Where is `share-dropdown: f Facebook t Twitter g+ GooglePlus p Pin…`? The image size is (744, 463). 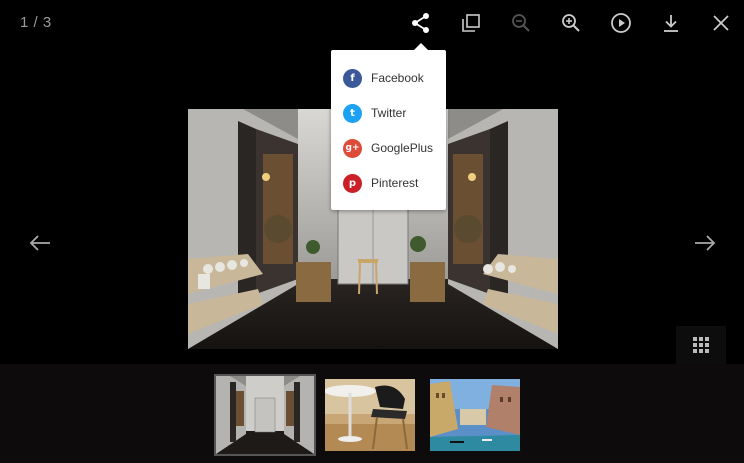
share-dropdown: f Facebook t Twitter g+ GooglePlus p Pin… is located at coordinates (388, 126).